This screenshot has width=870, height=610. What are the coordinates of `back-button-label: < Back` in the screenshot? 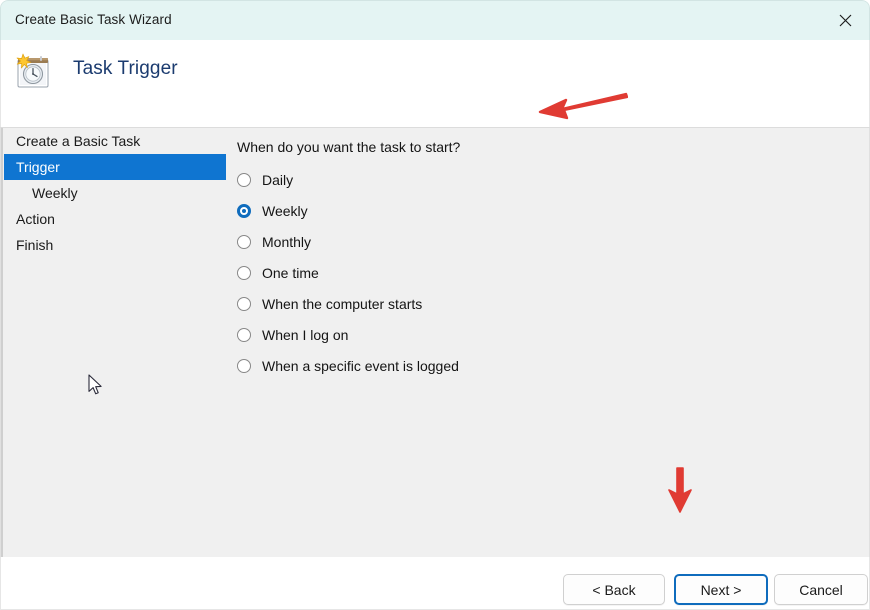 It's located at (614, 589).